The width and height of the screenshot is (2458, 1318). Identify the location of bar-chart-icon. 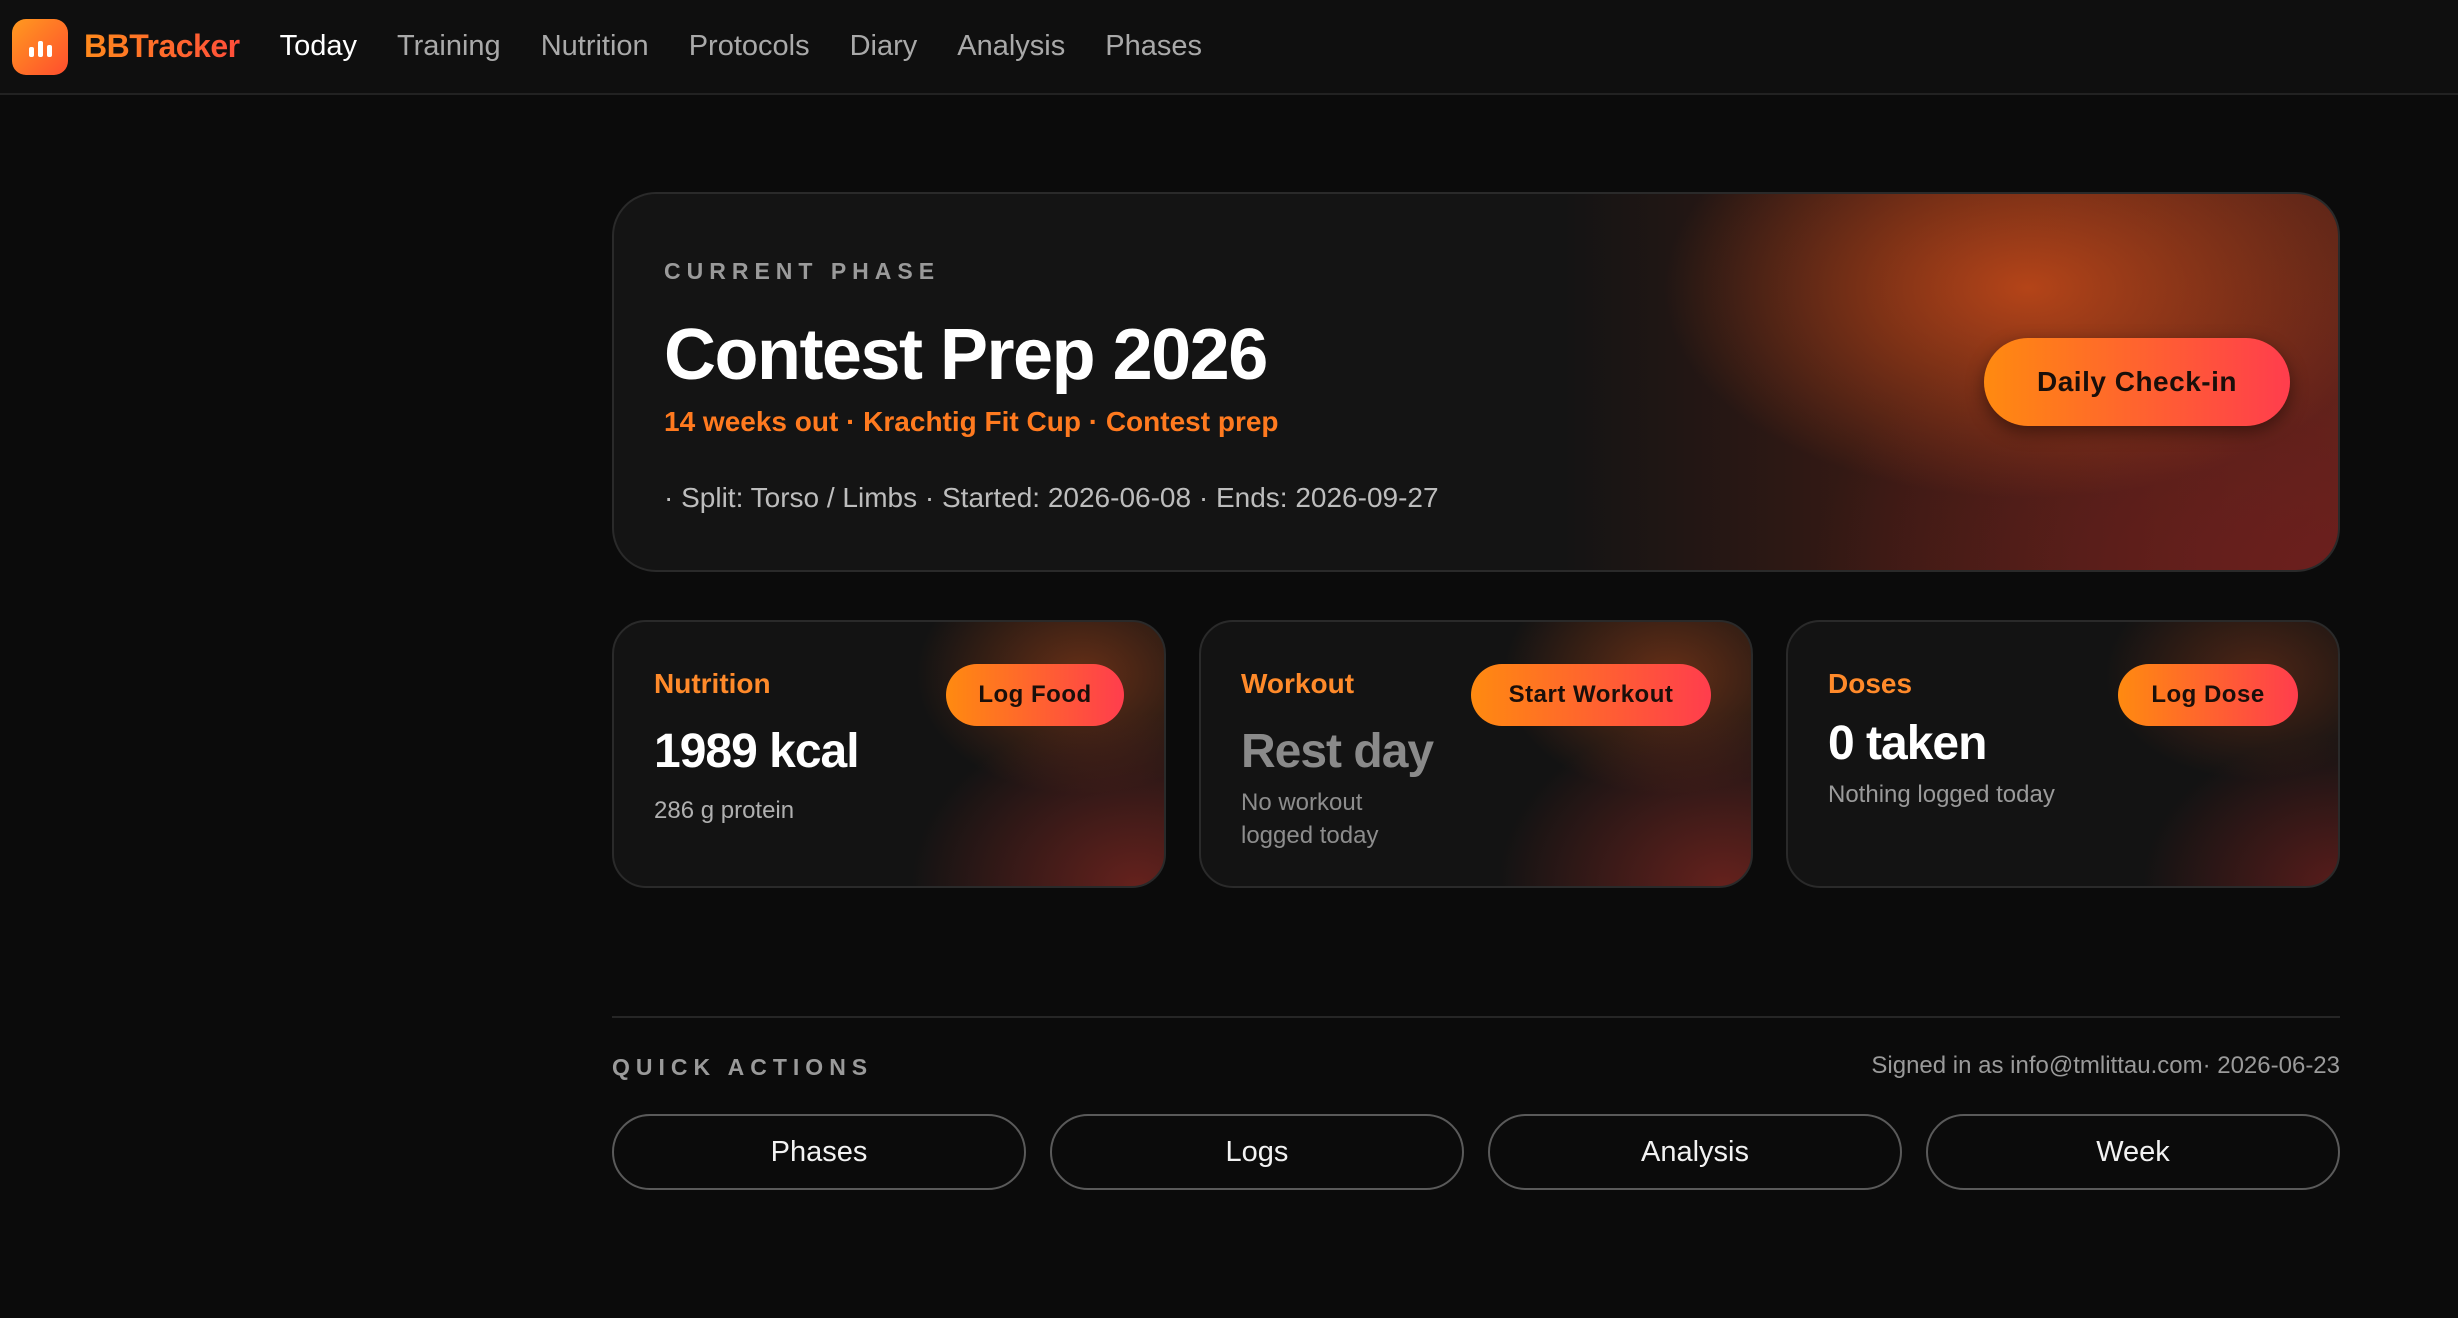
(40, 46).